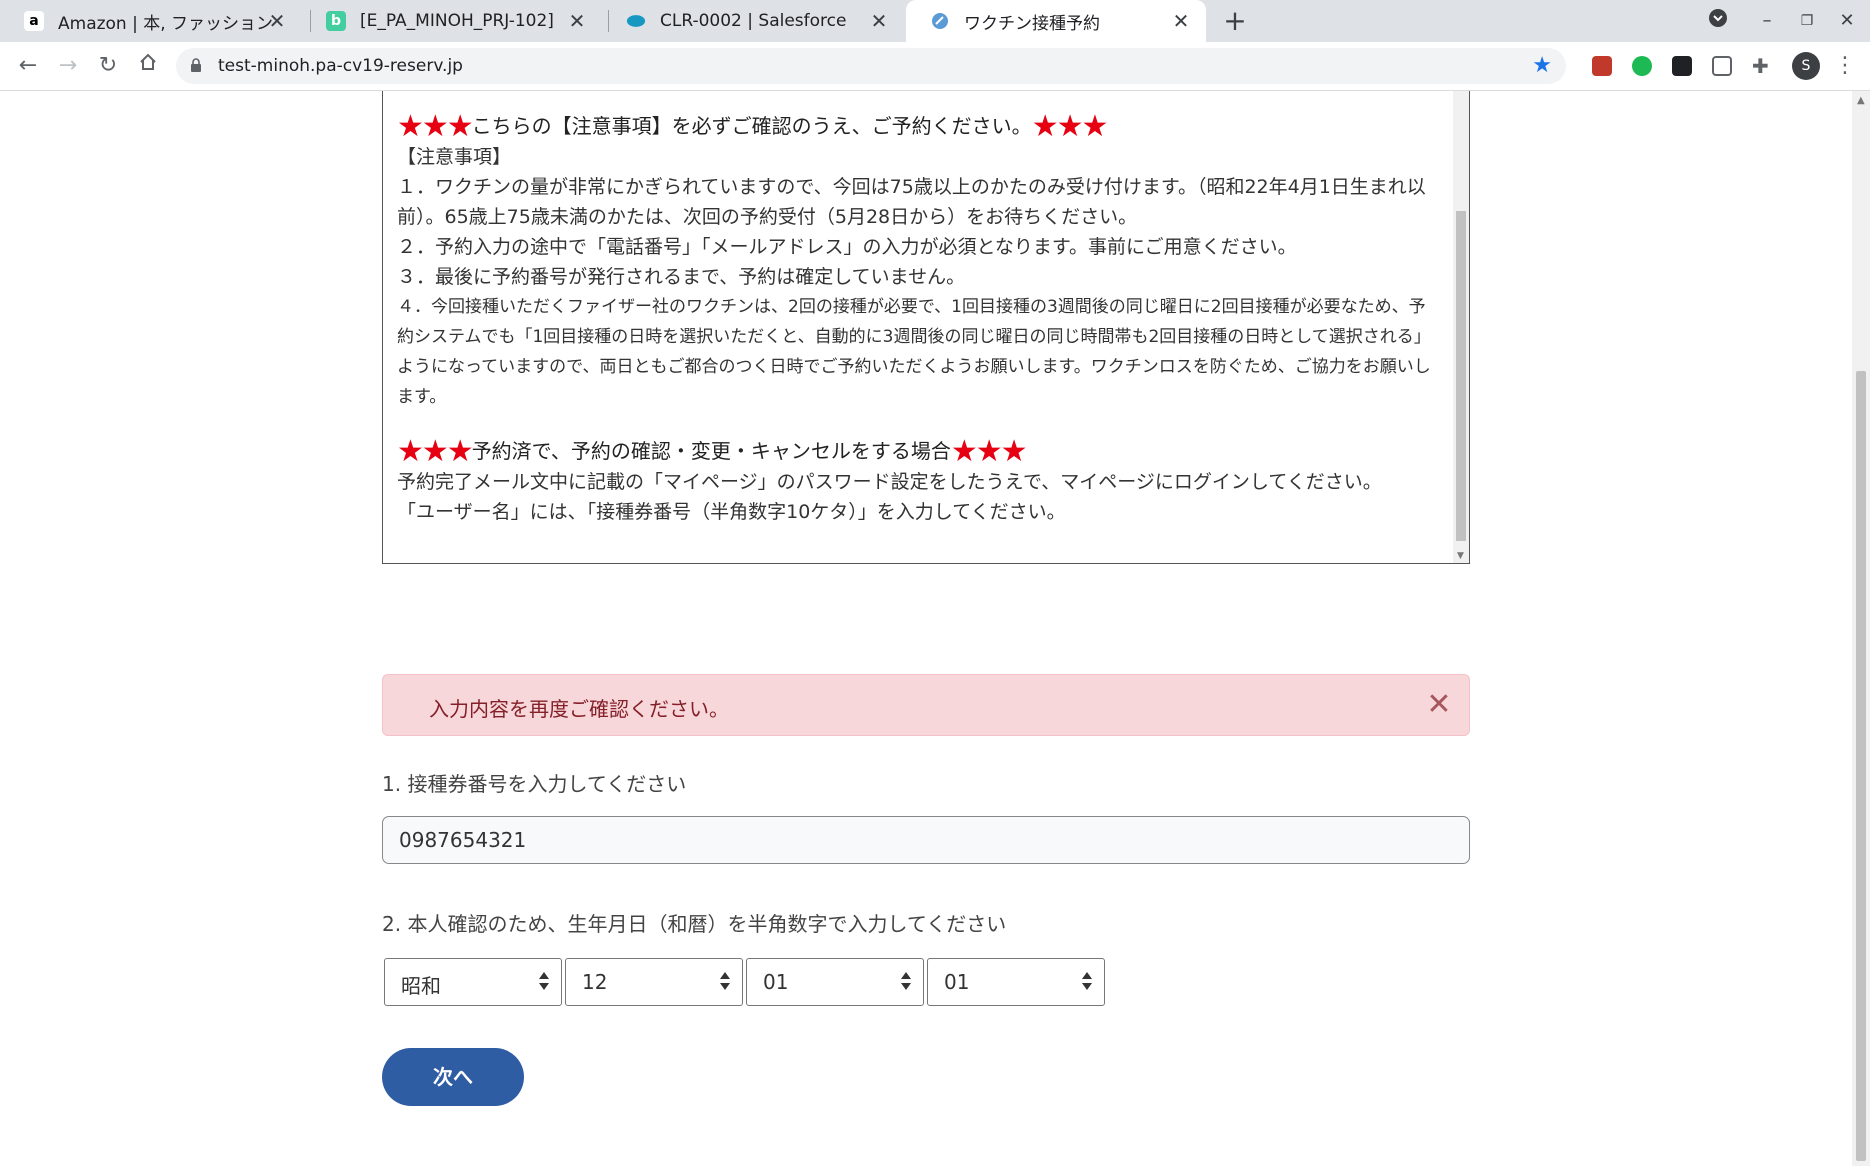  What do you see at coordinates (457, 21) in the screenshot?
I see `tab-title: [E_PA_MINOH_PRJ-102]` at bounding box center [457, 21].